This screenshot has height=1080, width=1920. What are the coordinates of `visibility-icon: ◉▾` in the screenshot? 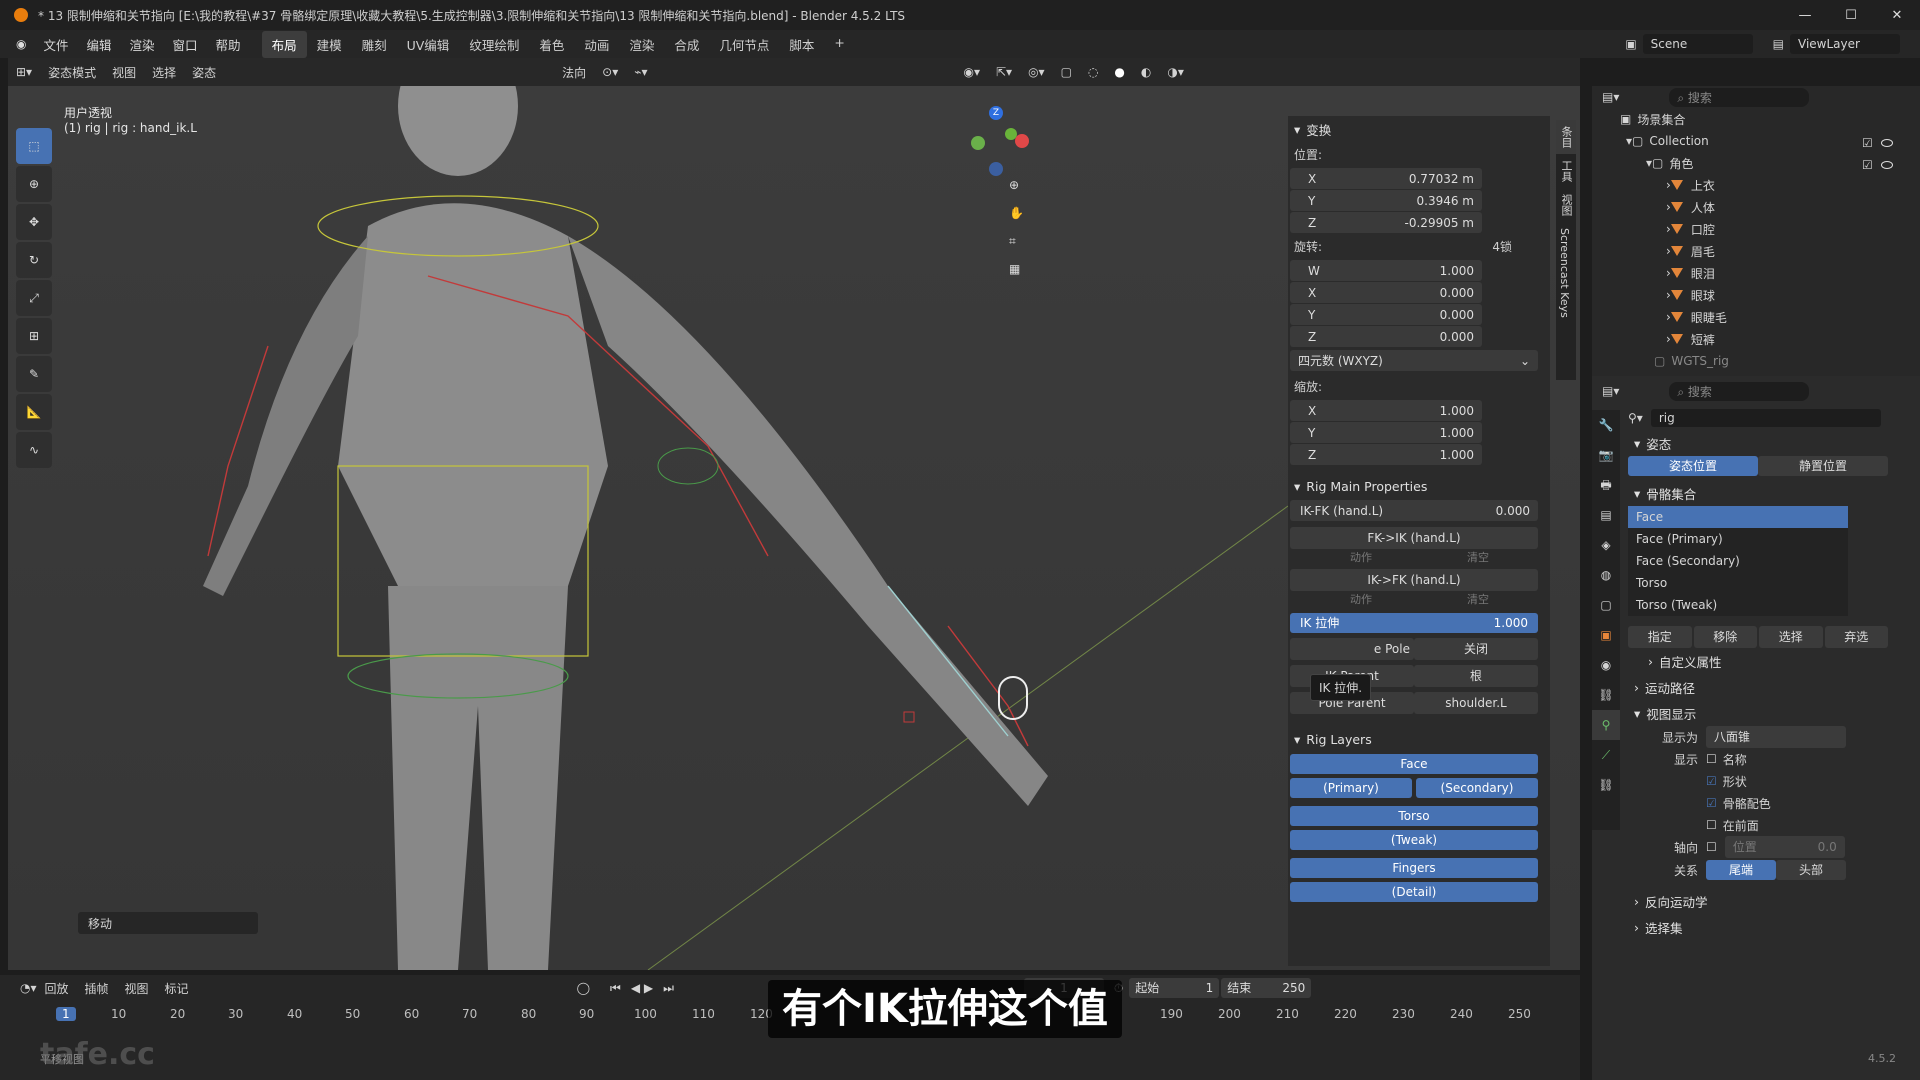 It's located at (971, 72).